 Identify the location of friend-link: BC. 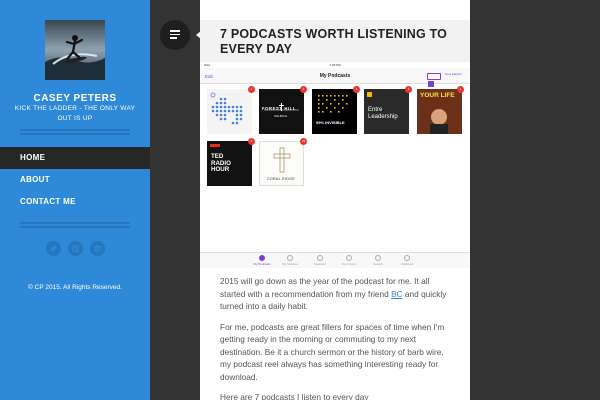
(397, 294).